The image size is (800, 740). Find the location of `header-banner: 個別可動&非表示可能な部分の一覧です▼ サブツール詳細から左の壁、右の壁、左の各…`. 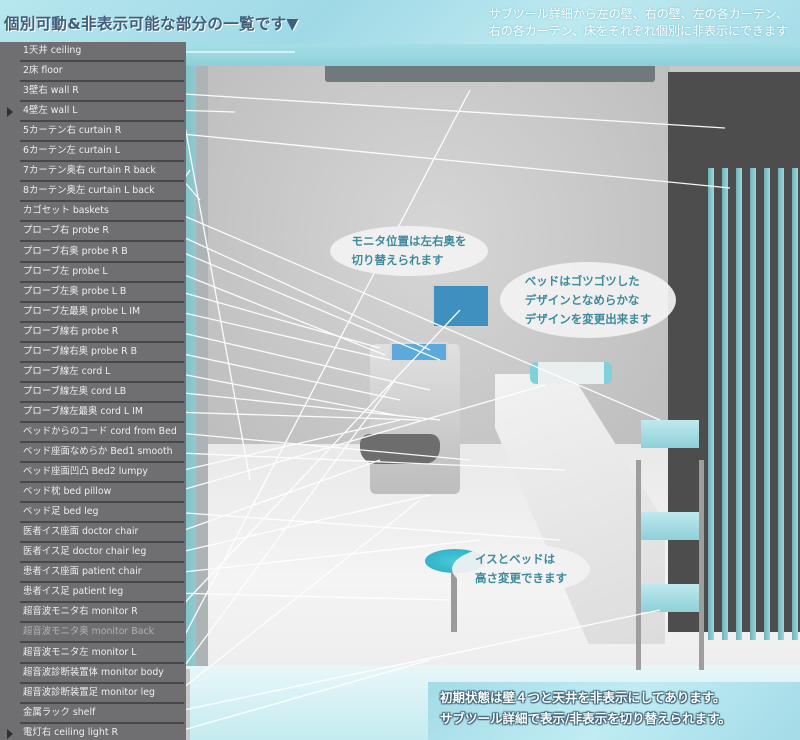

header-banner: 個別可動&非表示可能な部分の一覧です▼ サブツール詳細から左の壁、右の壁、左の各… is located at coordinates (400, 22).